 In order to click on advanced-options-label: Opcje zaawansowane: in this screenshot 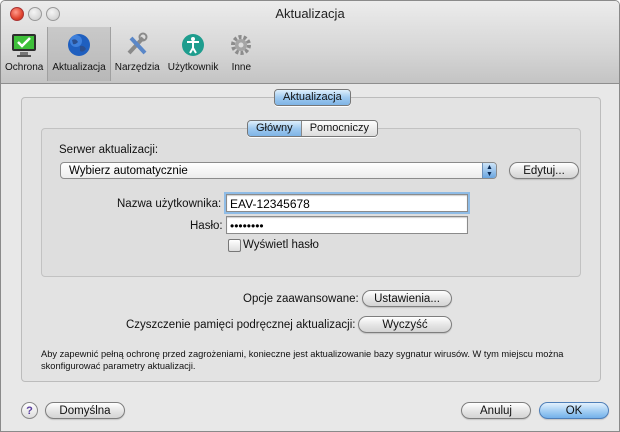, I will do `click(301, 299)`.